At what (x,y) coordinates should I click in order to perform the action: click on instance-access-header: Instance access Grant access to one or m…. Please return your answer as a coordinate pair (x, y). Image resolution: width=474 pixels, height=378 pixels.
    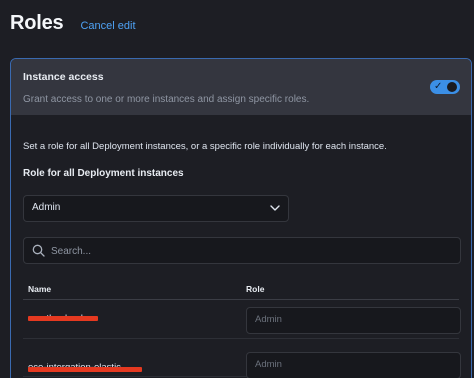
    Looking at the image, I should click on (241, 87).